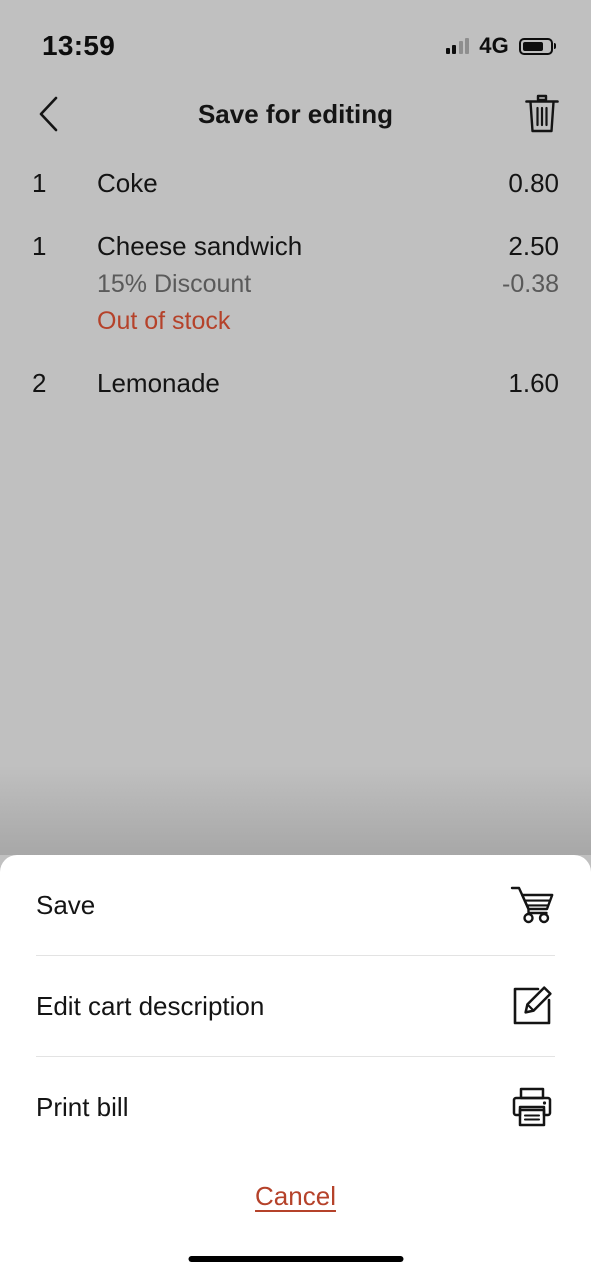  I want to click on status-bar: 13:59 4G, so click(295, 39).